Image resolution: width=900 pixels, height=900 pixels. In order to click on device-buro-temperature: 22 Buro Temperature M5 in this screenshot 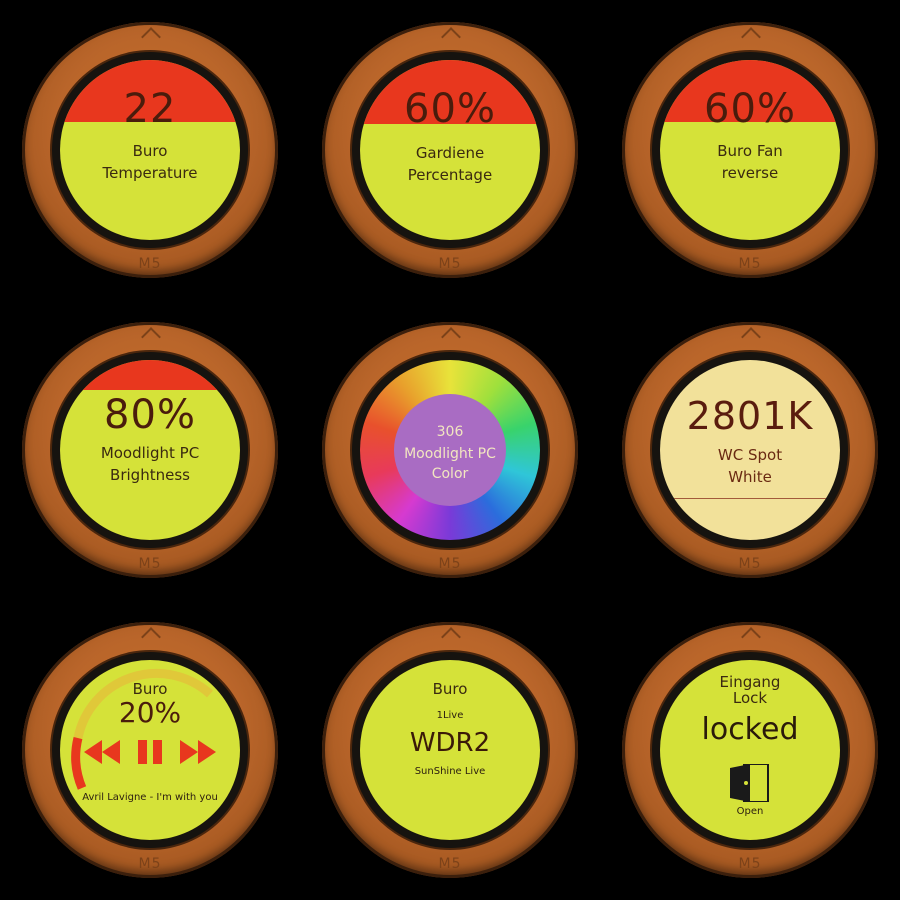, I will do `click(150, 150)`.